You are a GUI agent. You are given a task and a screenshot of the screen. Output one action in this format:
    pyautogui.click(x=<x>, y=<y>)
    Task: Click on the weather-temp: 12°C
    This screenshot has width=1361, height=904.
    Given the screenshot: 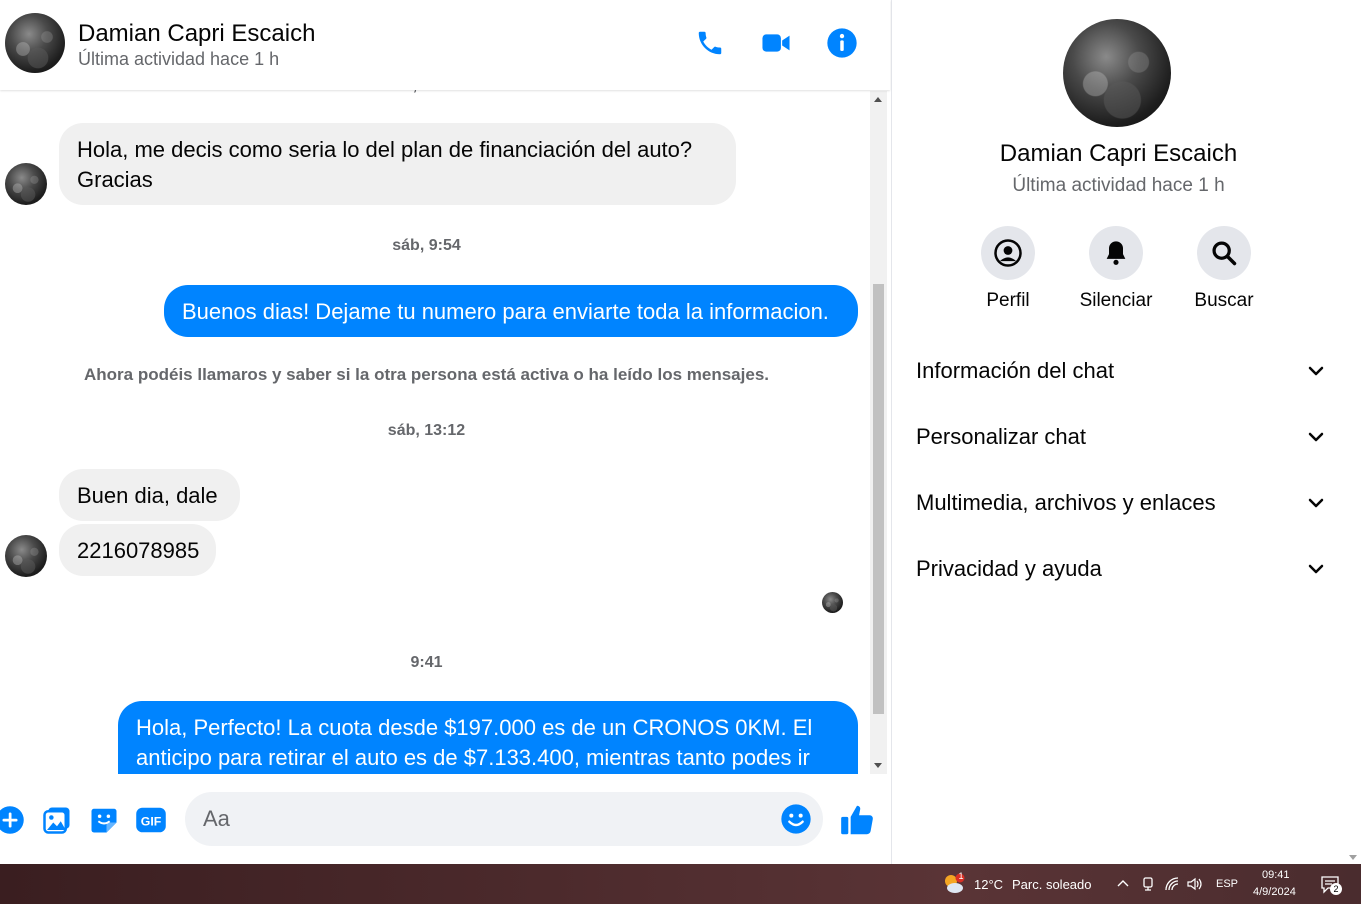 What is the action you would take?
    pyautogui.click(x=988, y=884)
    